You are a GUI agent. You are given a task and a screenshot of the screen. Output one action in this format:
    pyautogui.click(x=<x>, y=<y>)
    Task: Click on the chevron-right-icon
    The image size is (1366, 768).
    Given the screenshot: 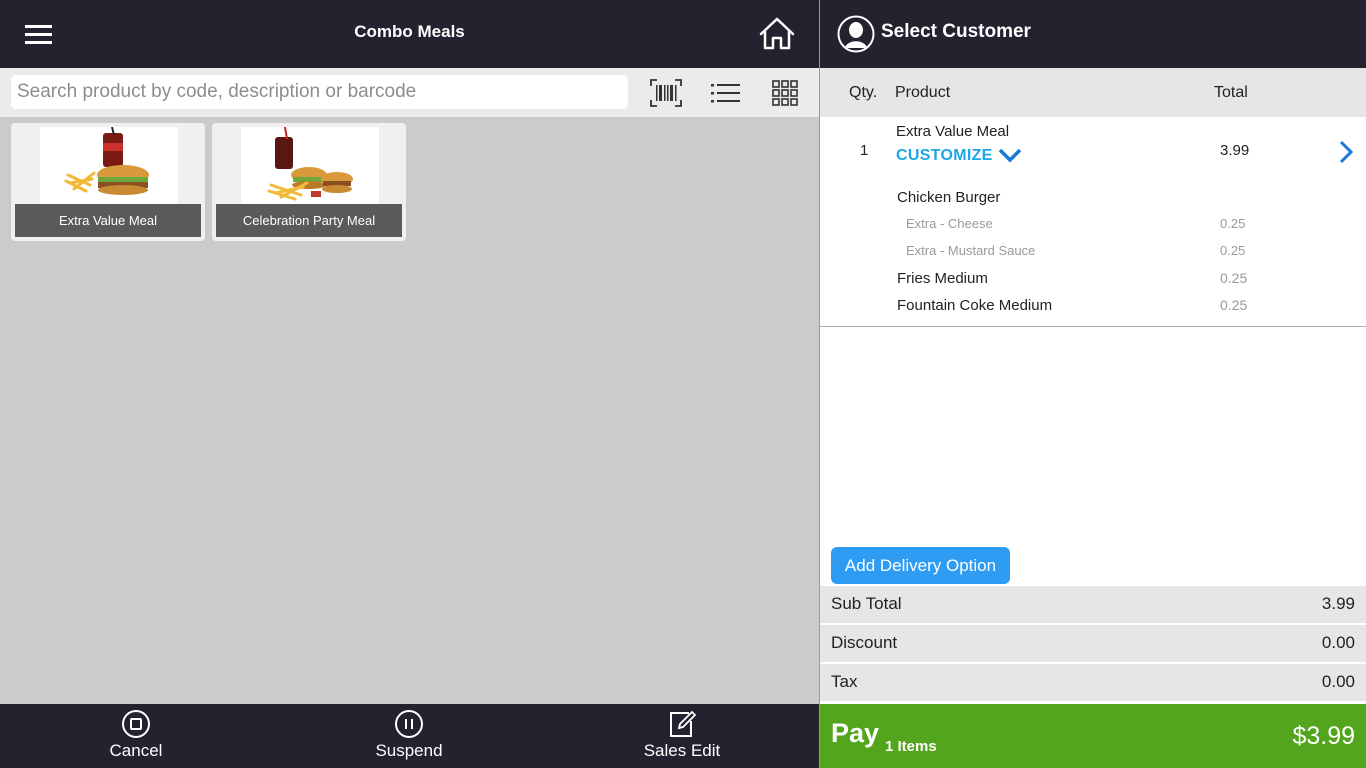 What is the action you would take?
    pyautogui.click(x=1346, y=152)
    